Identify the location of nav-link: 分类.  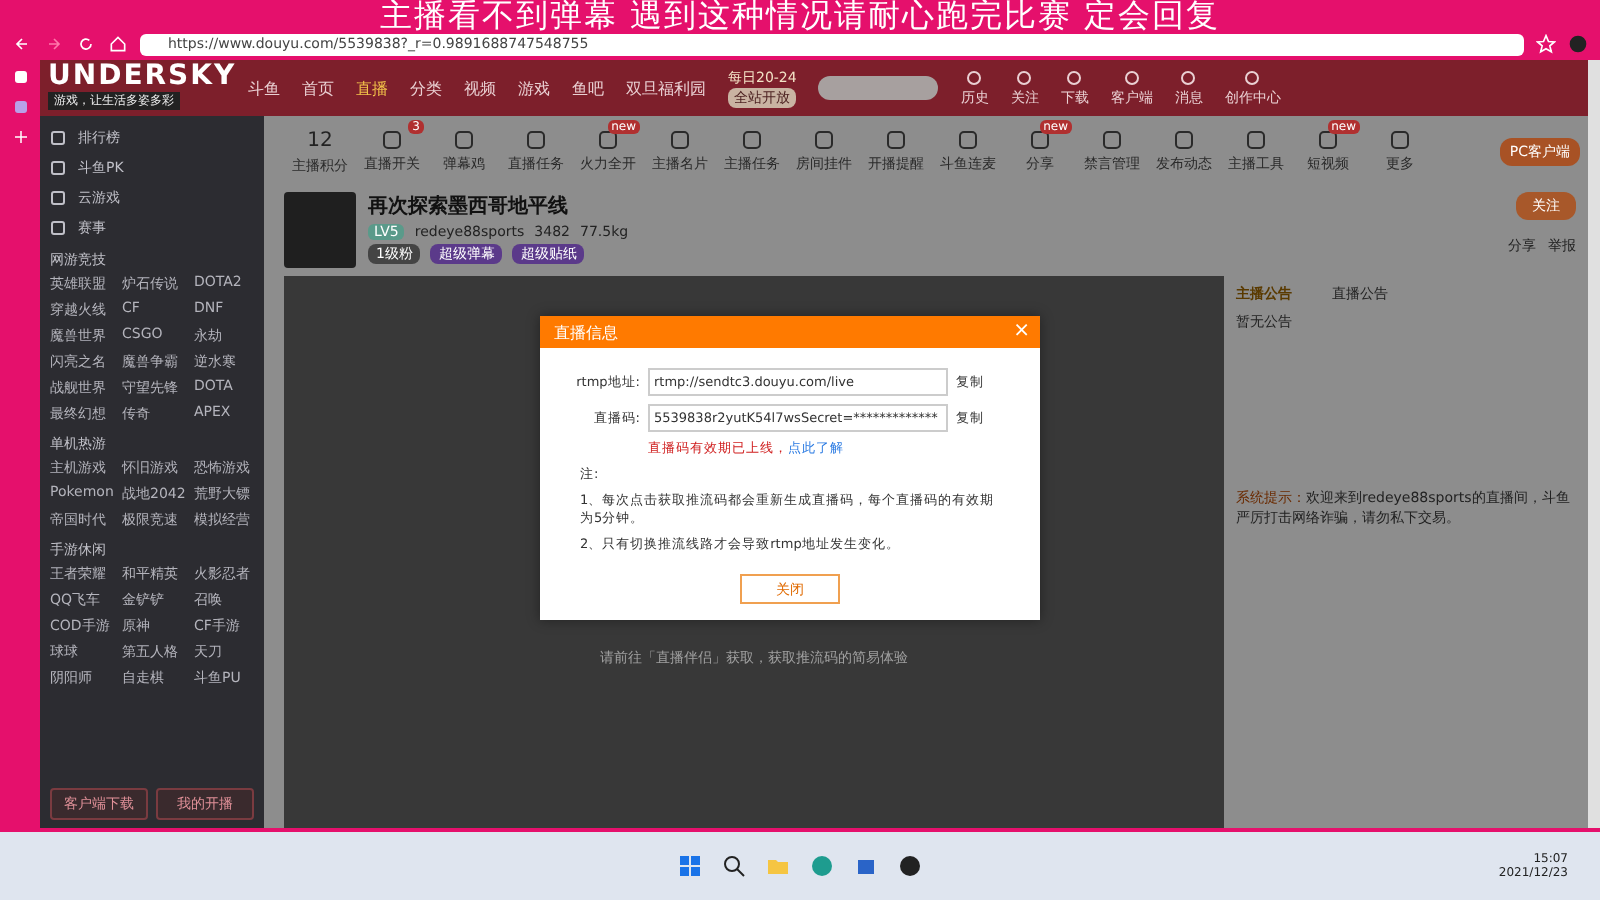
(426, 88).